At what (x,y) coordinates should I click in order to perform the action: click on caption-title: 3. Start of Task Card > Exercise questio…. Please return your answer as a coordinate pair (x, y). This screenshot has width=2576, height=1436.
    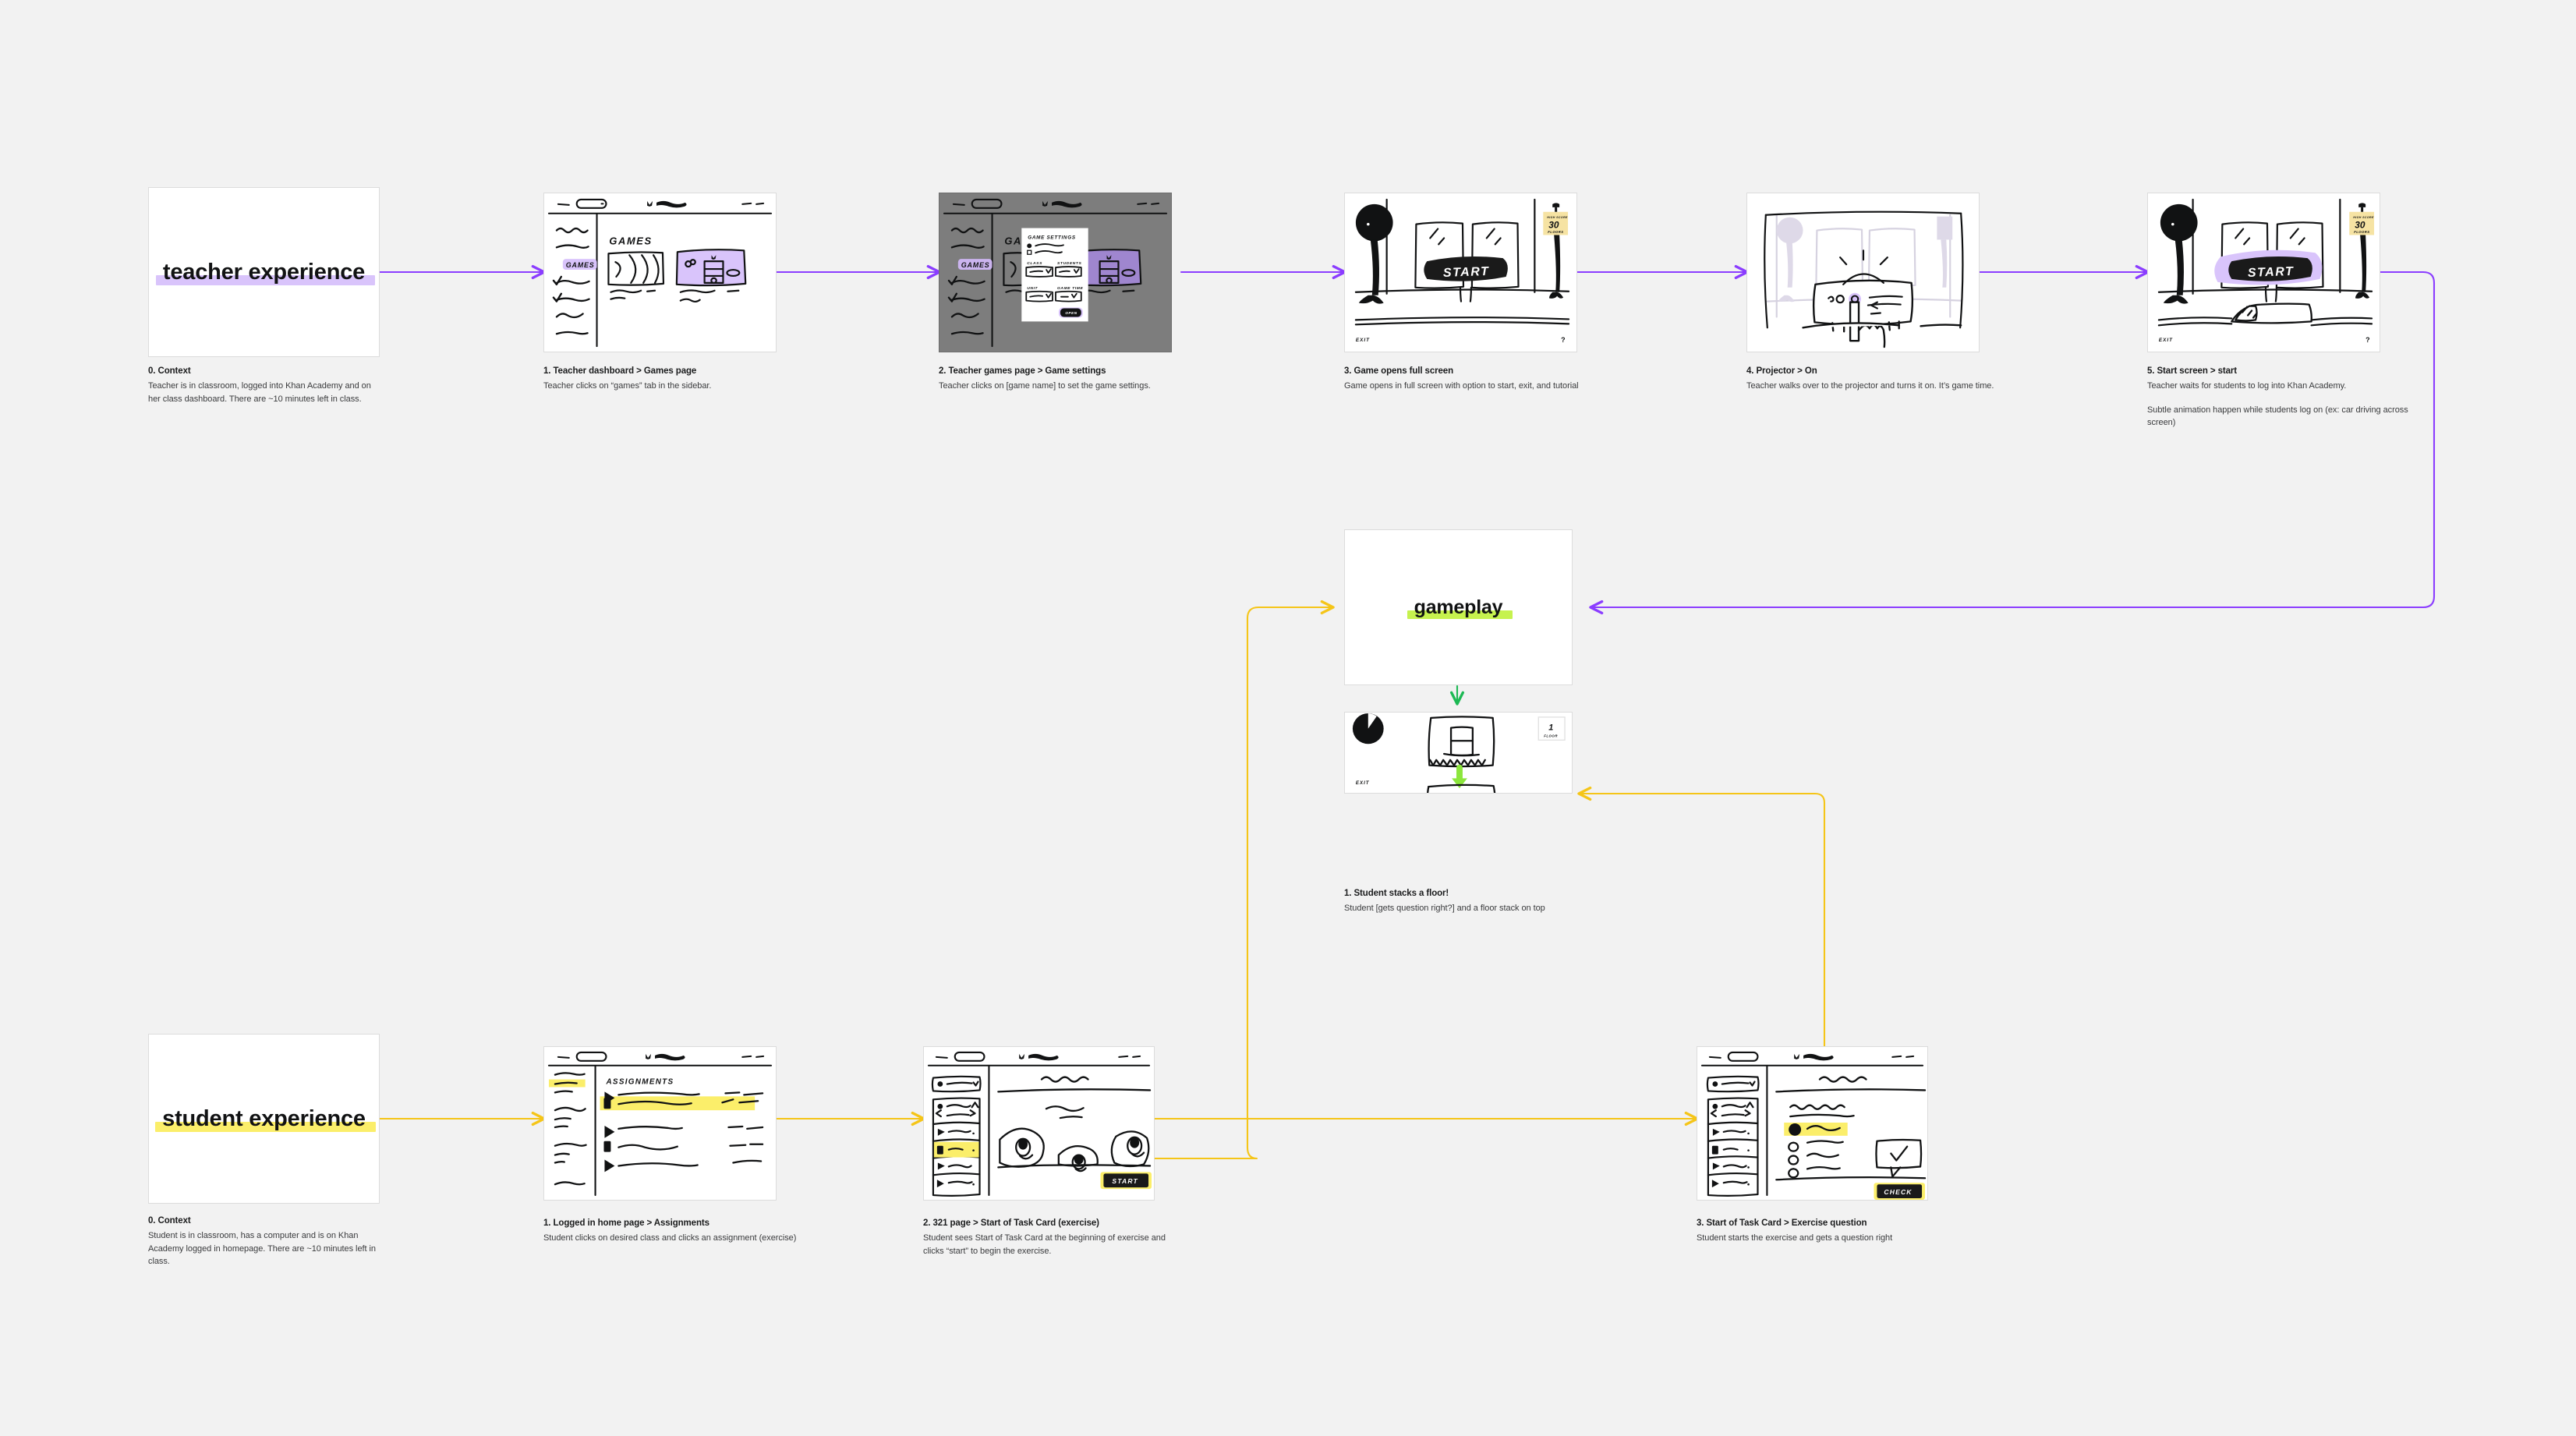
    Looking at the image, I should click on (1782, 1223).